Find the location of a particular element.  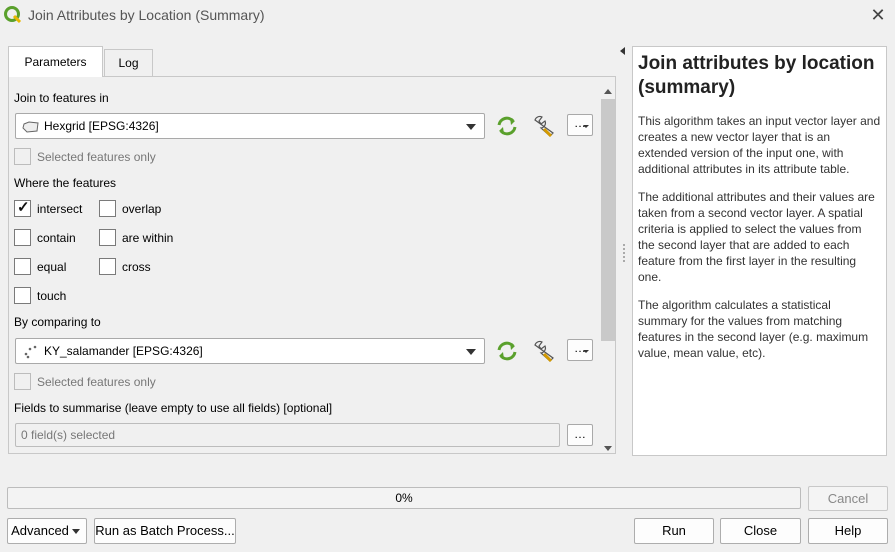

touch-checkbox is located at coordinates (22, 295).